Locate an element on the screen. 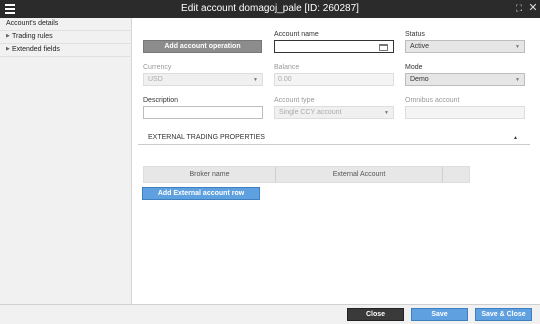 This screenshot has height=324, width=540. save-and-close-button: Save & Close is located at coordinates (503, 314).